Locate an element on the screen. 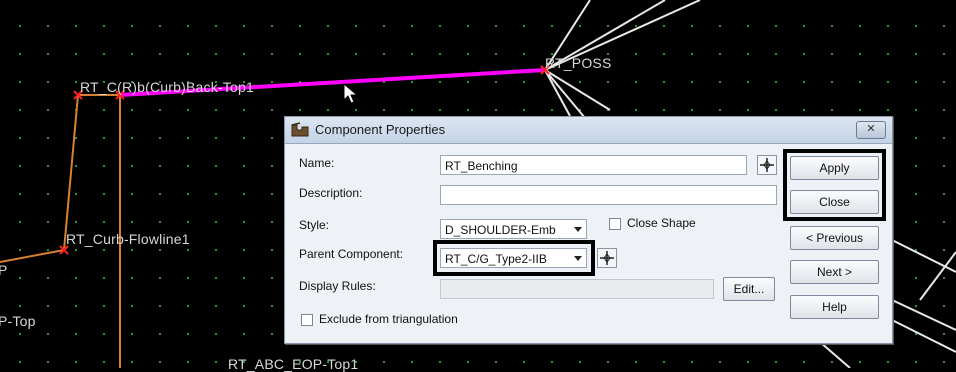 The height and width of the screenshot is (372, 956). name-field: RT_Benching is located at coordinates (593, 165).